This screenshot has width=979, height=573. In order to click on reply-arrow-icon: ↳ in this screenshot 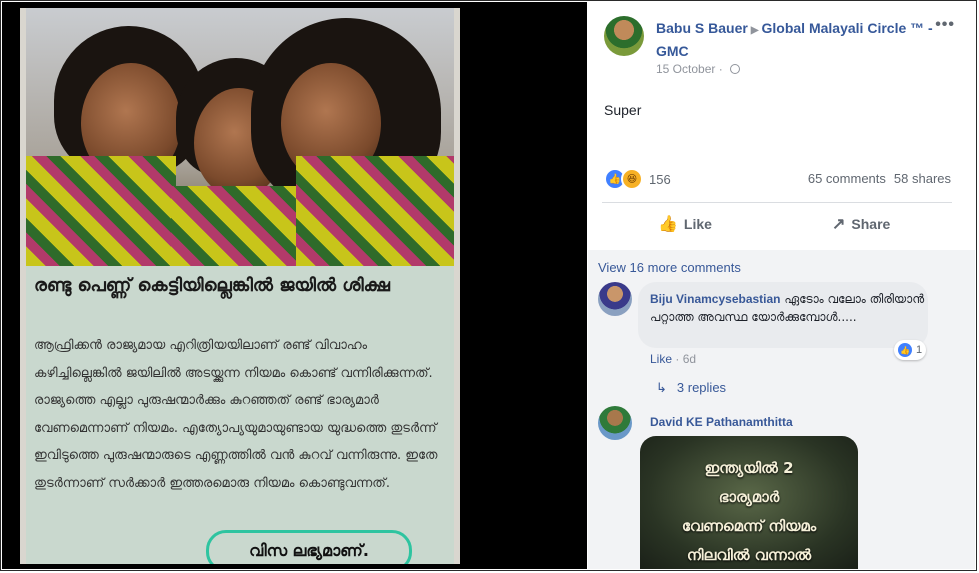, I will do `click(661, 387)`.